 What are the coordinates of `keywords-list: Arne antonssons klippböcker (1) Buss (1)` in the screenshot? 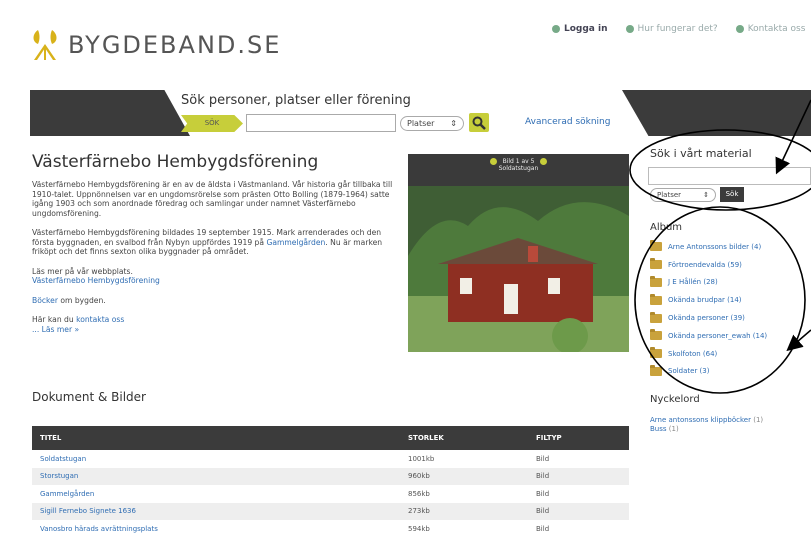 It's located at (730, 425).